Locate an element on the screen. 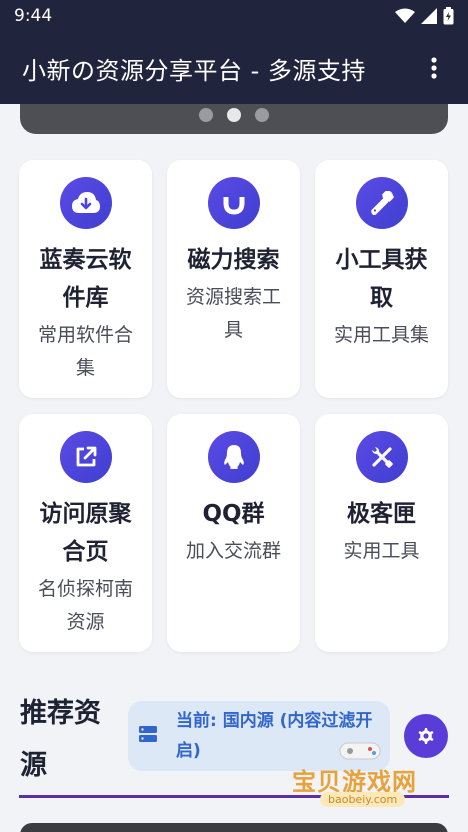  card-mini-tools: 小工具获取 实用工具集 is located at coordinates (381, 279).